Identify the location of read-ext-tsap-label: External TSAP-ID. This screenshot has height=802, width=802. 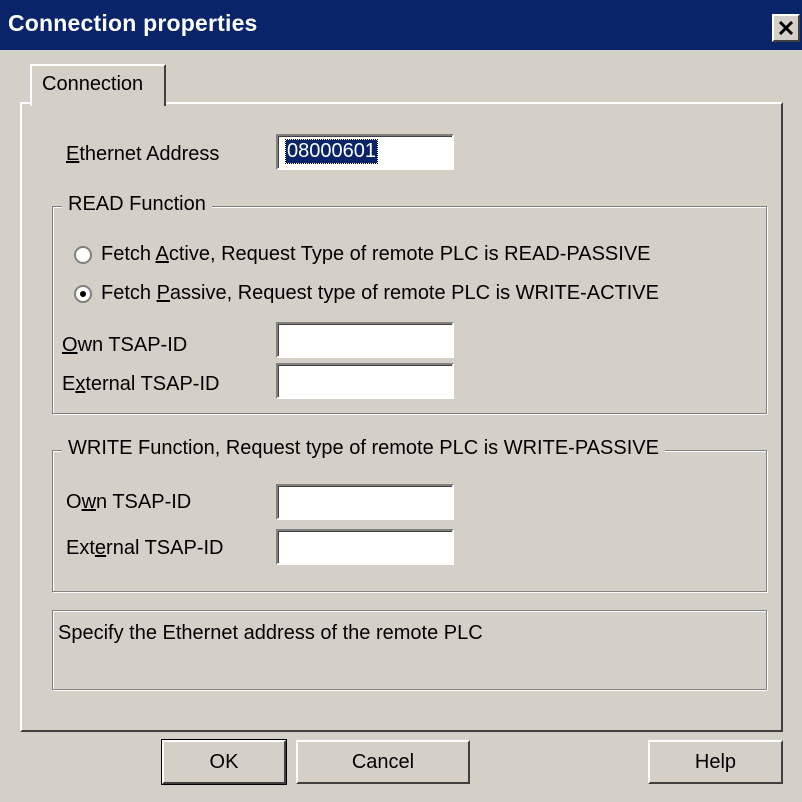
(140, 384).